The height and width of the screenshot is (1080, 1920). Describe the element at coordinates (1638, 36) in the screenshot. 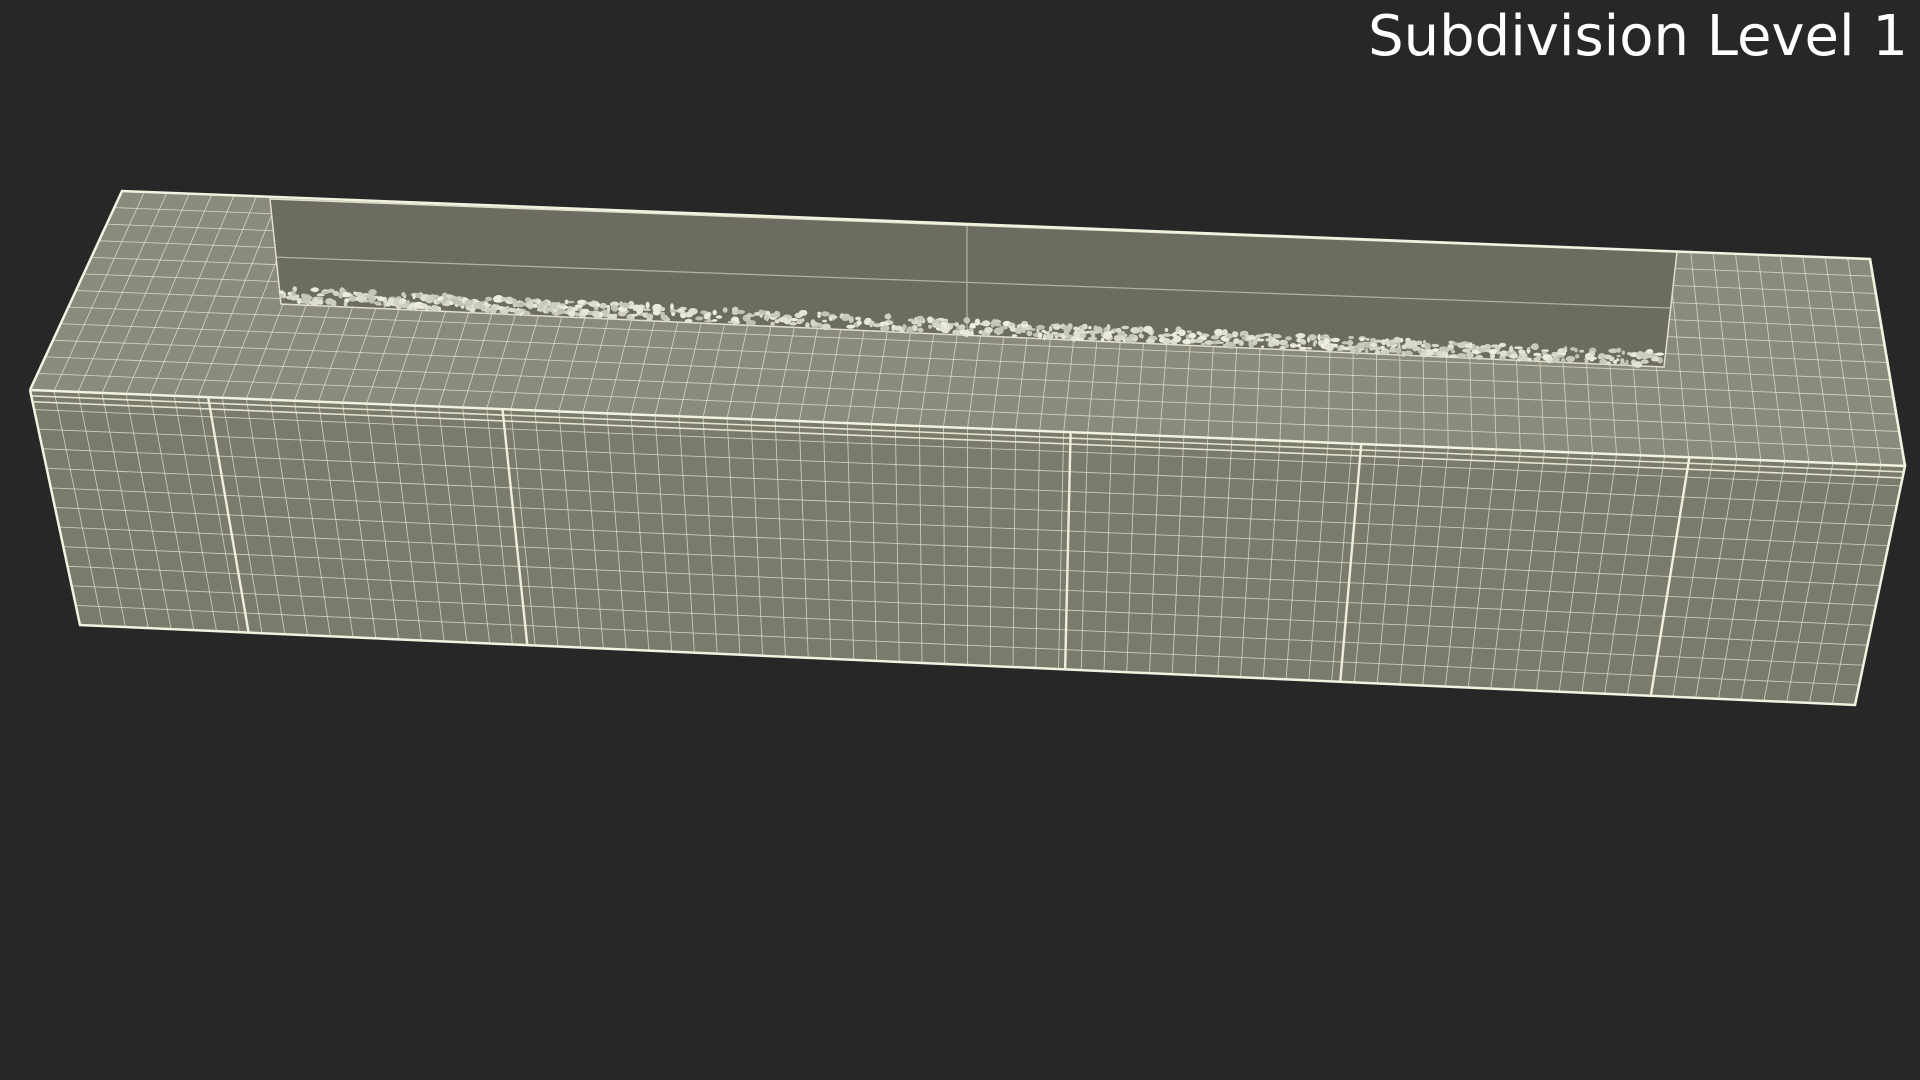

I see `subdivision-level-label: Subdivision Level 1` at that location.